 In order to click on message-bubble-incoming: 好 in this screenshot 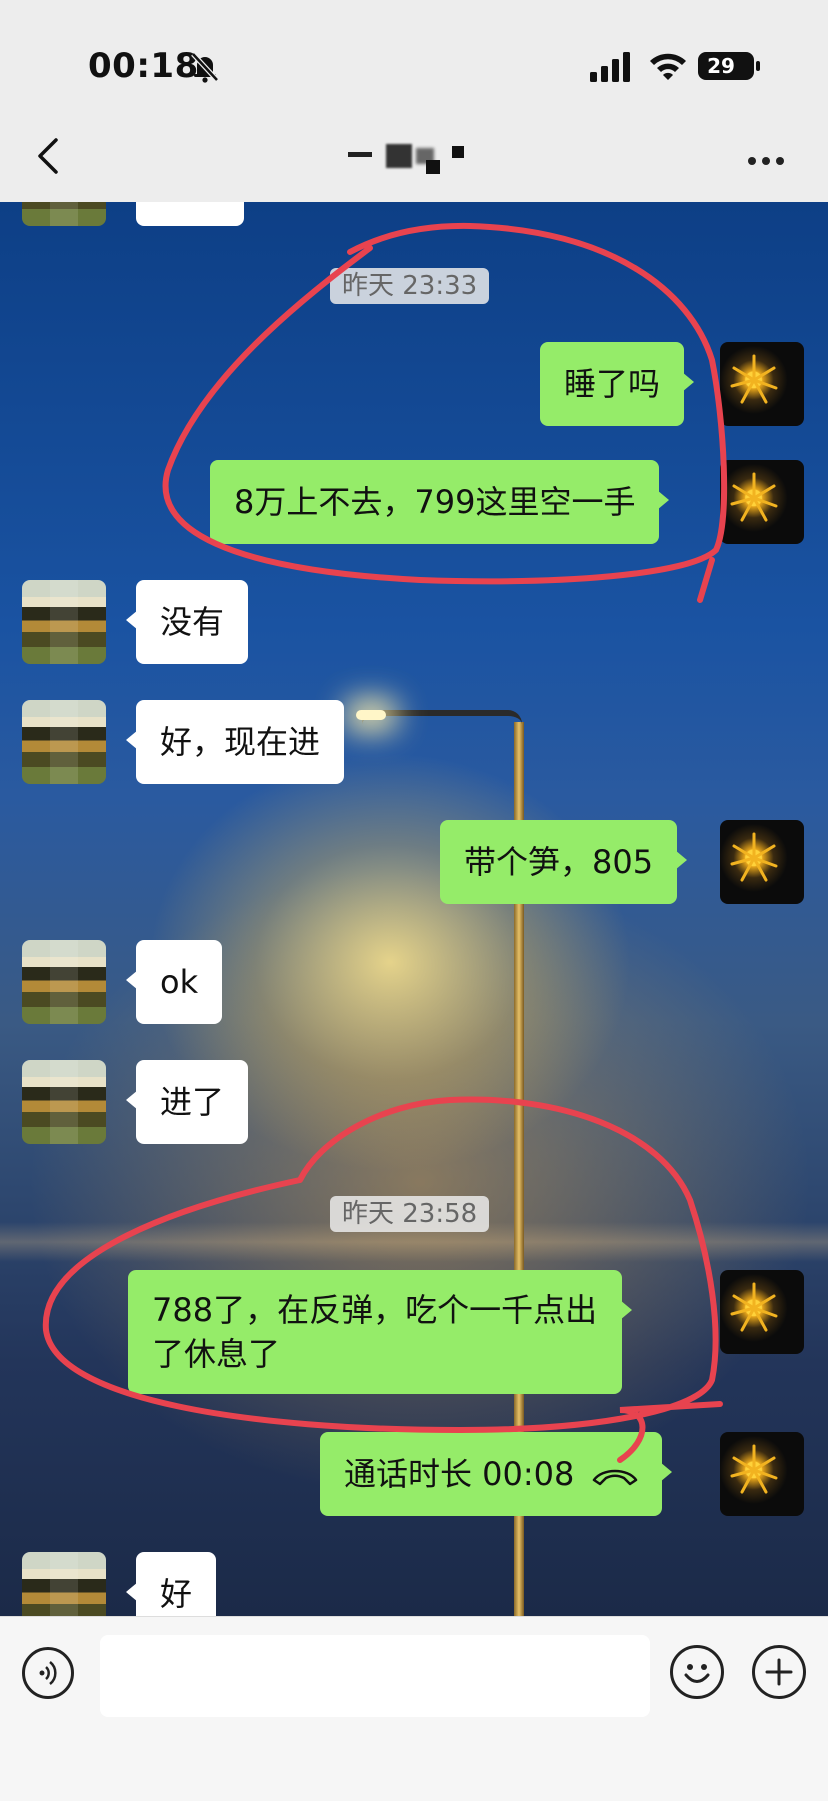, I will do `click(171, 1584)`.